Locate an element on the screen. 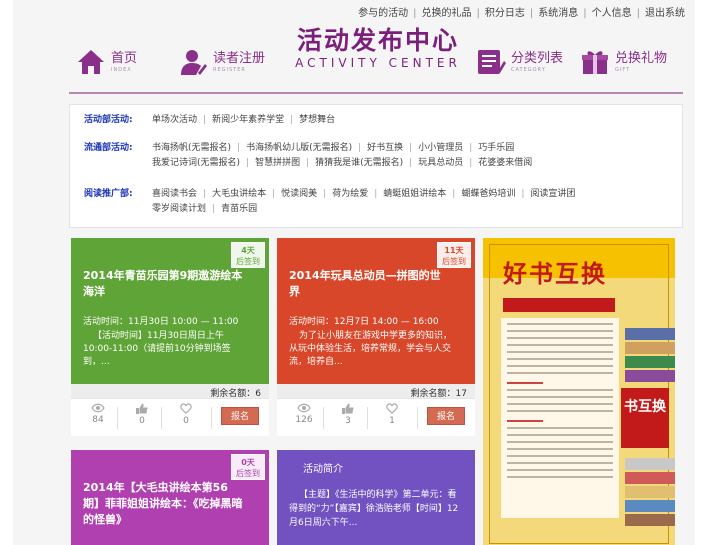  category-link: 玩具总动员 is located at coordinates (440, 163).